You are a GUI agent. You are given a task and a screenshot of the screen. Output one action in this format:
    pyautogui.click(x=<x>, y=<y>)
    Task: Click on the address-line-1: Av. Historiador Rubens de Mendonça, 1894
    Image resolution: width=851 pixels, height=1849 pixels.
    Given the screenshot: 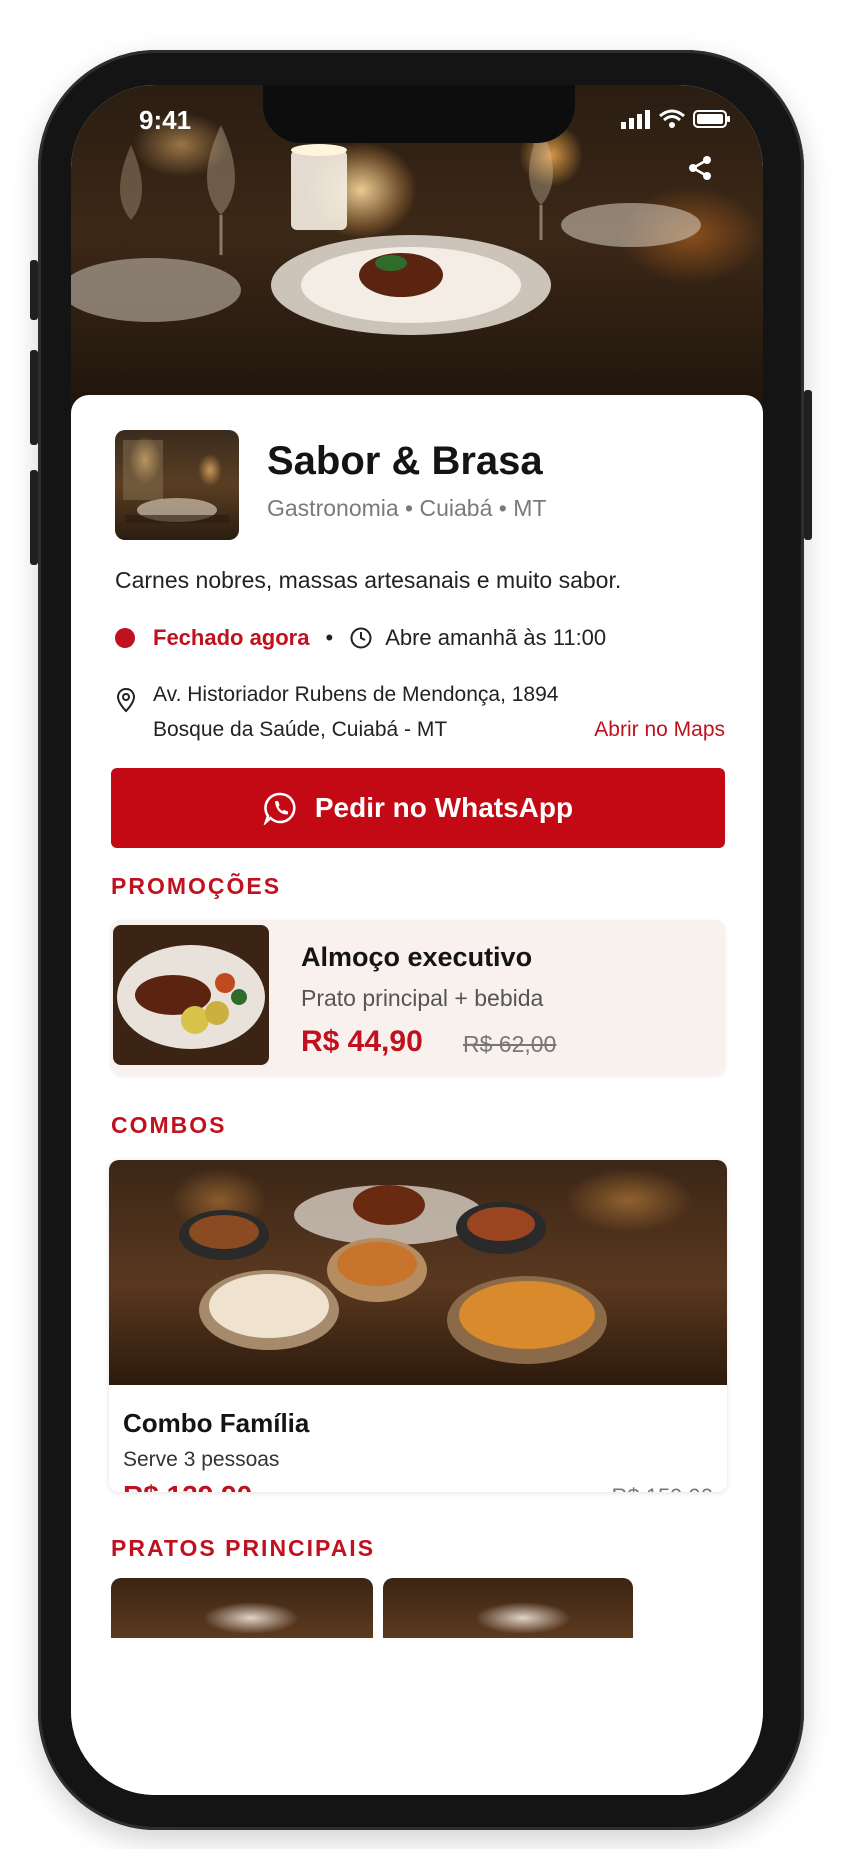 What is the action you would take?
    pyautogui.click(x=356, y=694)
    